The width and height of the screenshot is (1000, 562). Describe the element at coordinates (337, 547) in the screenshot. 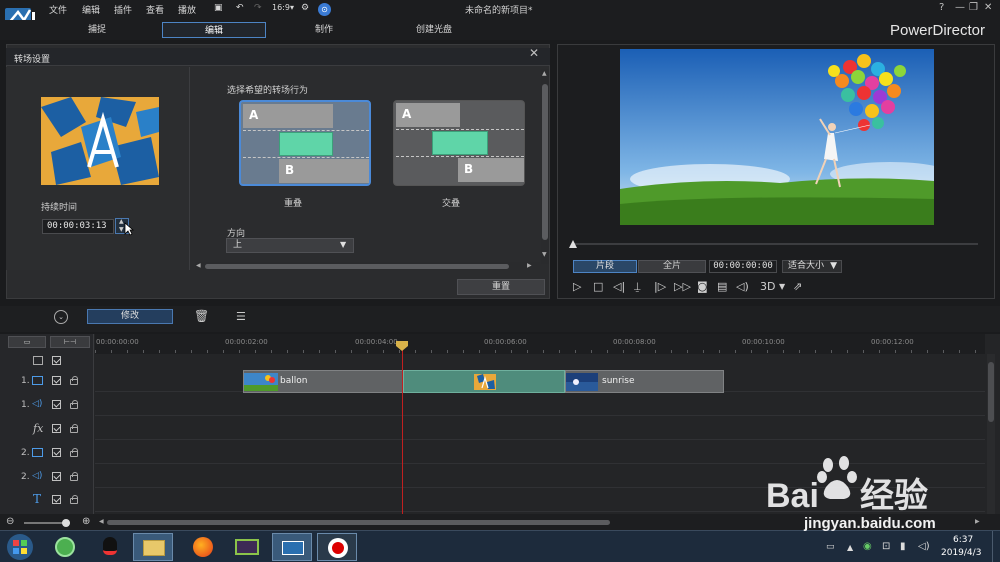

I see `taskbar-app-recorder-icon` at that location.